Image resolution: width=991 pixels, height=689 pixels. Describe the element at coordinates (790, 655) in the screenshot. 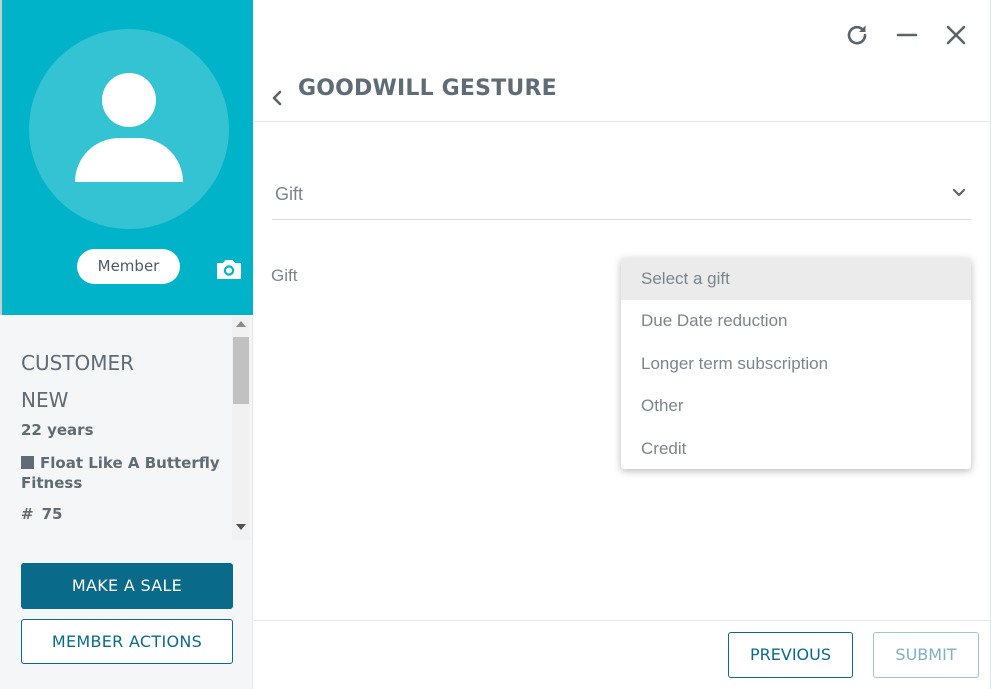

I see `previous-button: PREVIOUS` at that location.